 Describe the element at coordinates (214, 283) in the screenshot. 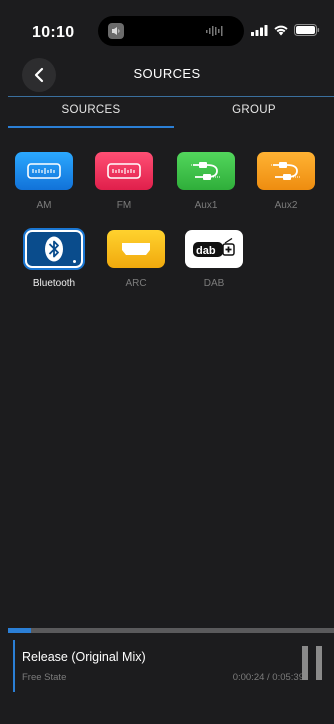

I see `source-label: DAB` at that location.